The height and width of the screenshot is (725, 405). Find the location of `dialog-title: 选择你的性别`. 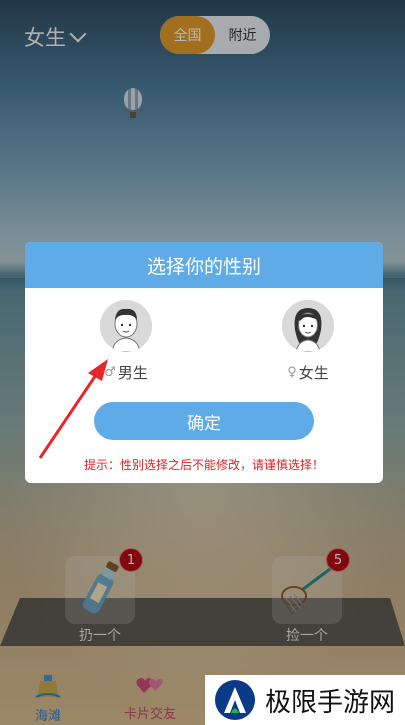

dialog-title: 选择你的性别 is located at coordinates (204, 265).